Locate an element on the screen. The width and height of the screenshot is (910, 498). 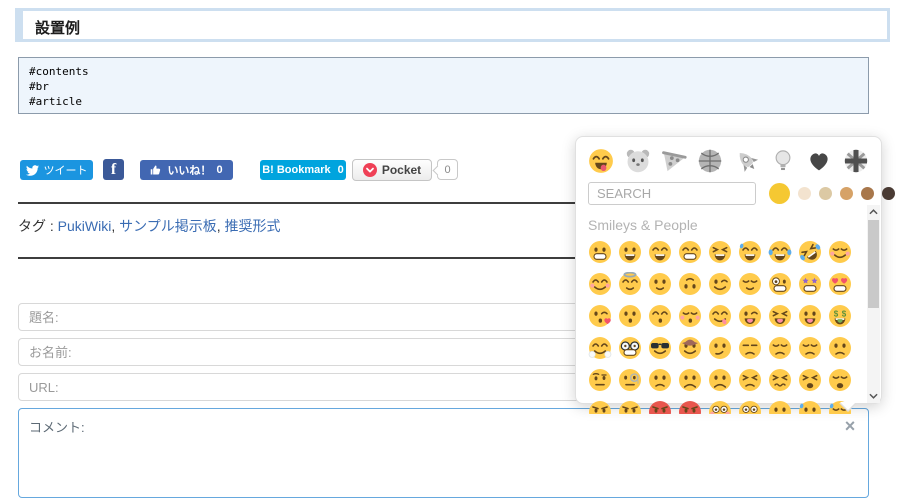
emoji-search-input is located at coordinates (672, 193).